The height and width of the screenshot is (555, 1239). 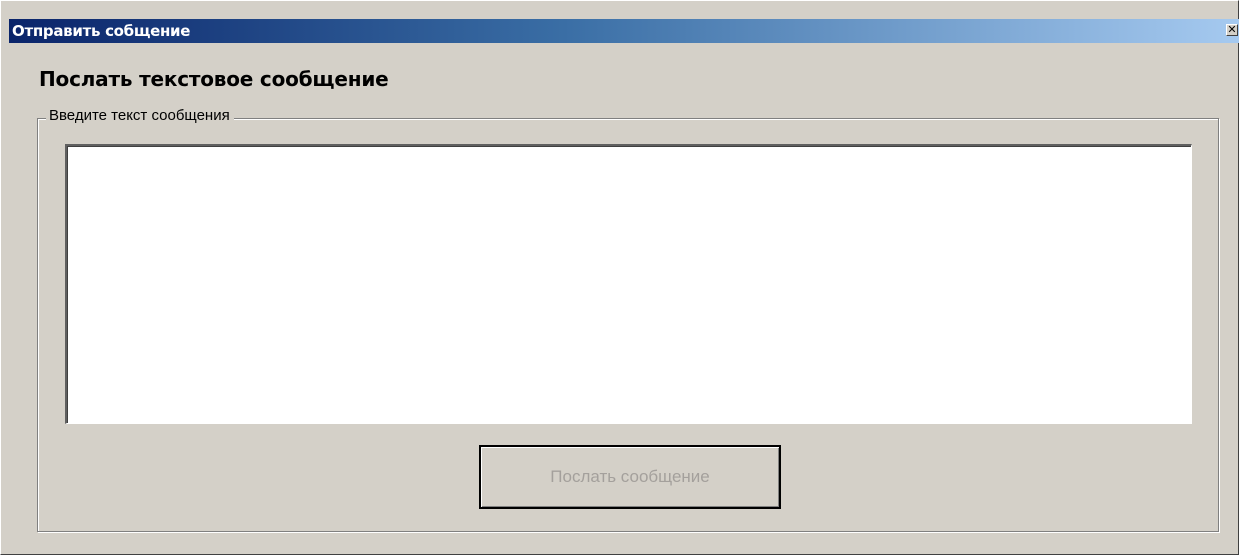 I want to click on close-icon: ✕, so click(x=1232, y=30).